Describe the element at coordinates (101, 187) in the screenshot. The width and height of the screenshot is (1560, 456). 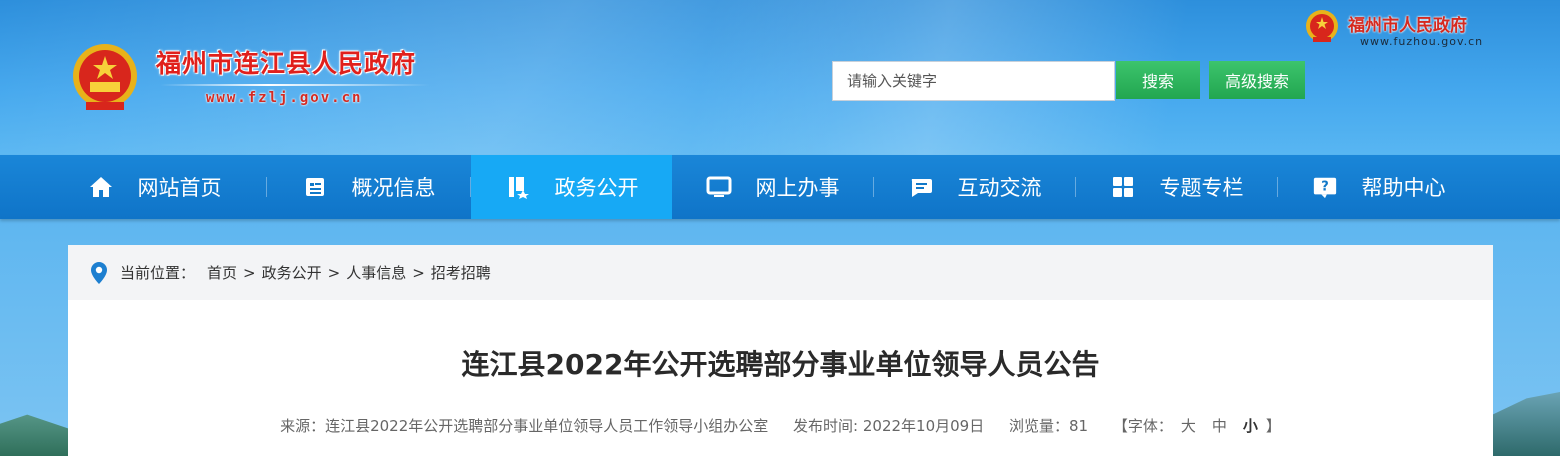
I see `home-icon` at that location.